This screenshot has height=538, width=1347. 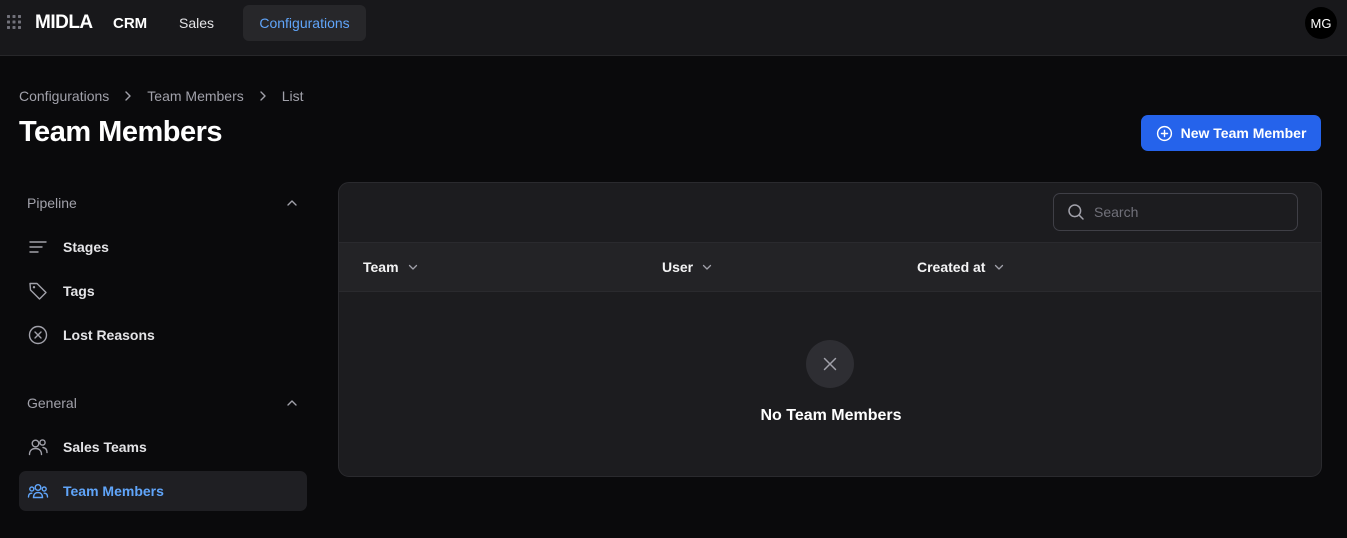 I want to click on brand-logo: MIDLA, so click(x=64, y=23).